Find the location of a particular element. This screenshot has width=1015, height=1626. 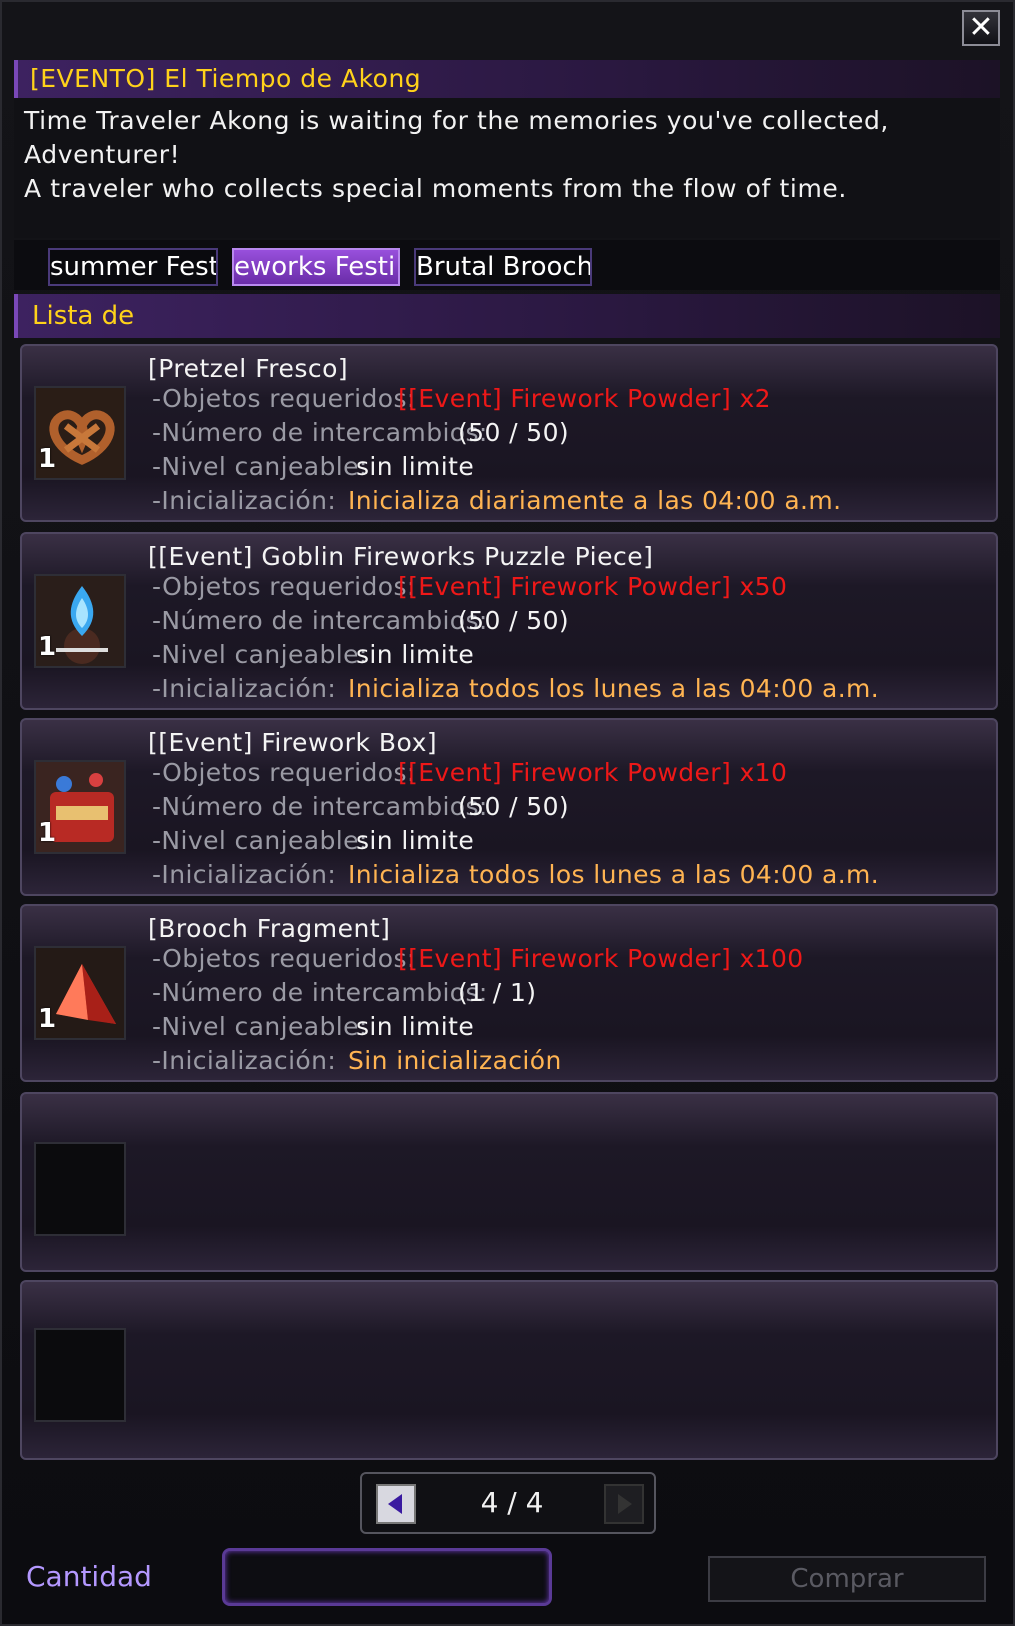

quantity-label: Cantidad is located at coordinates (89, 1576).